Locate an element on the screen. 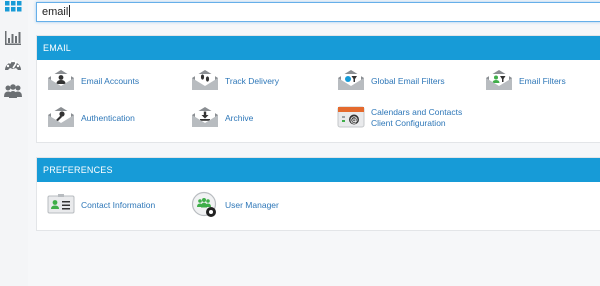 This screenshot has height=286, width=600. grid-icon is located at coordinates (13, 10).